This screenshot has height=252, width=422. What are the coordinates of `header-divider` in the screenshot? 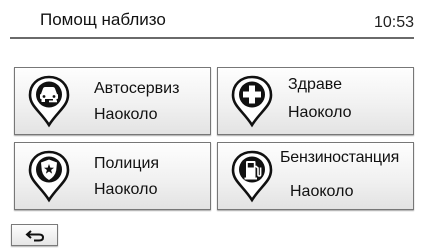 It's located at (212, 38).